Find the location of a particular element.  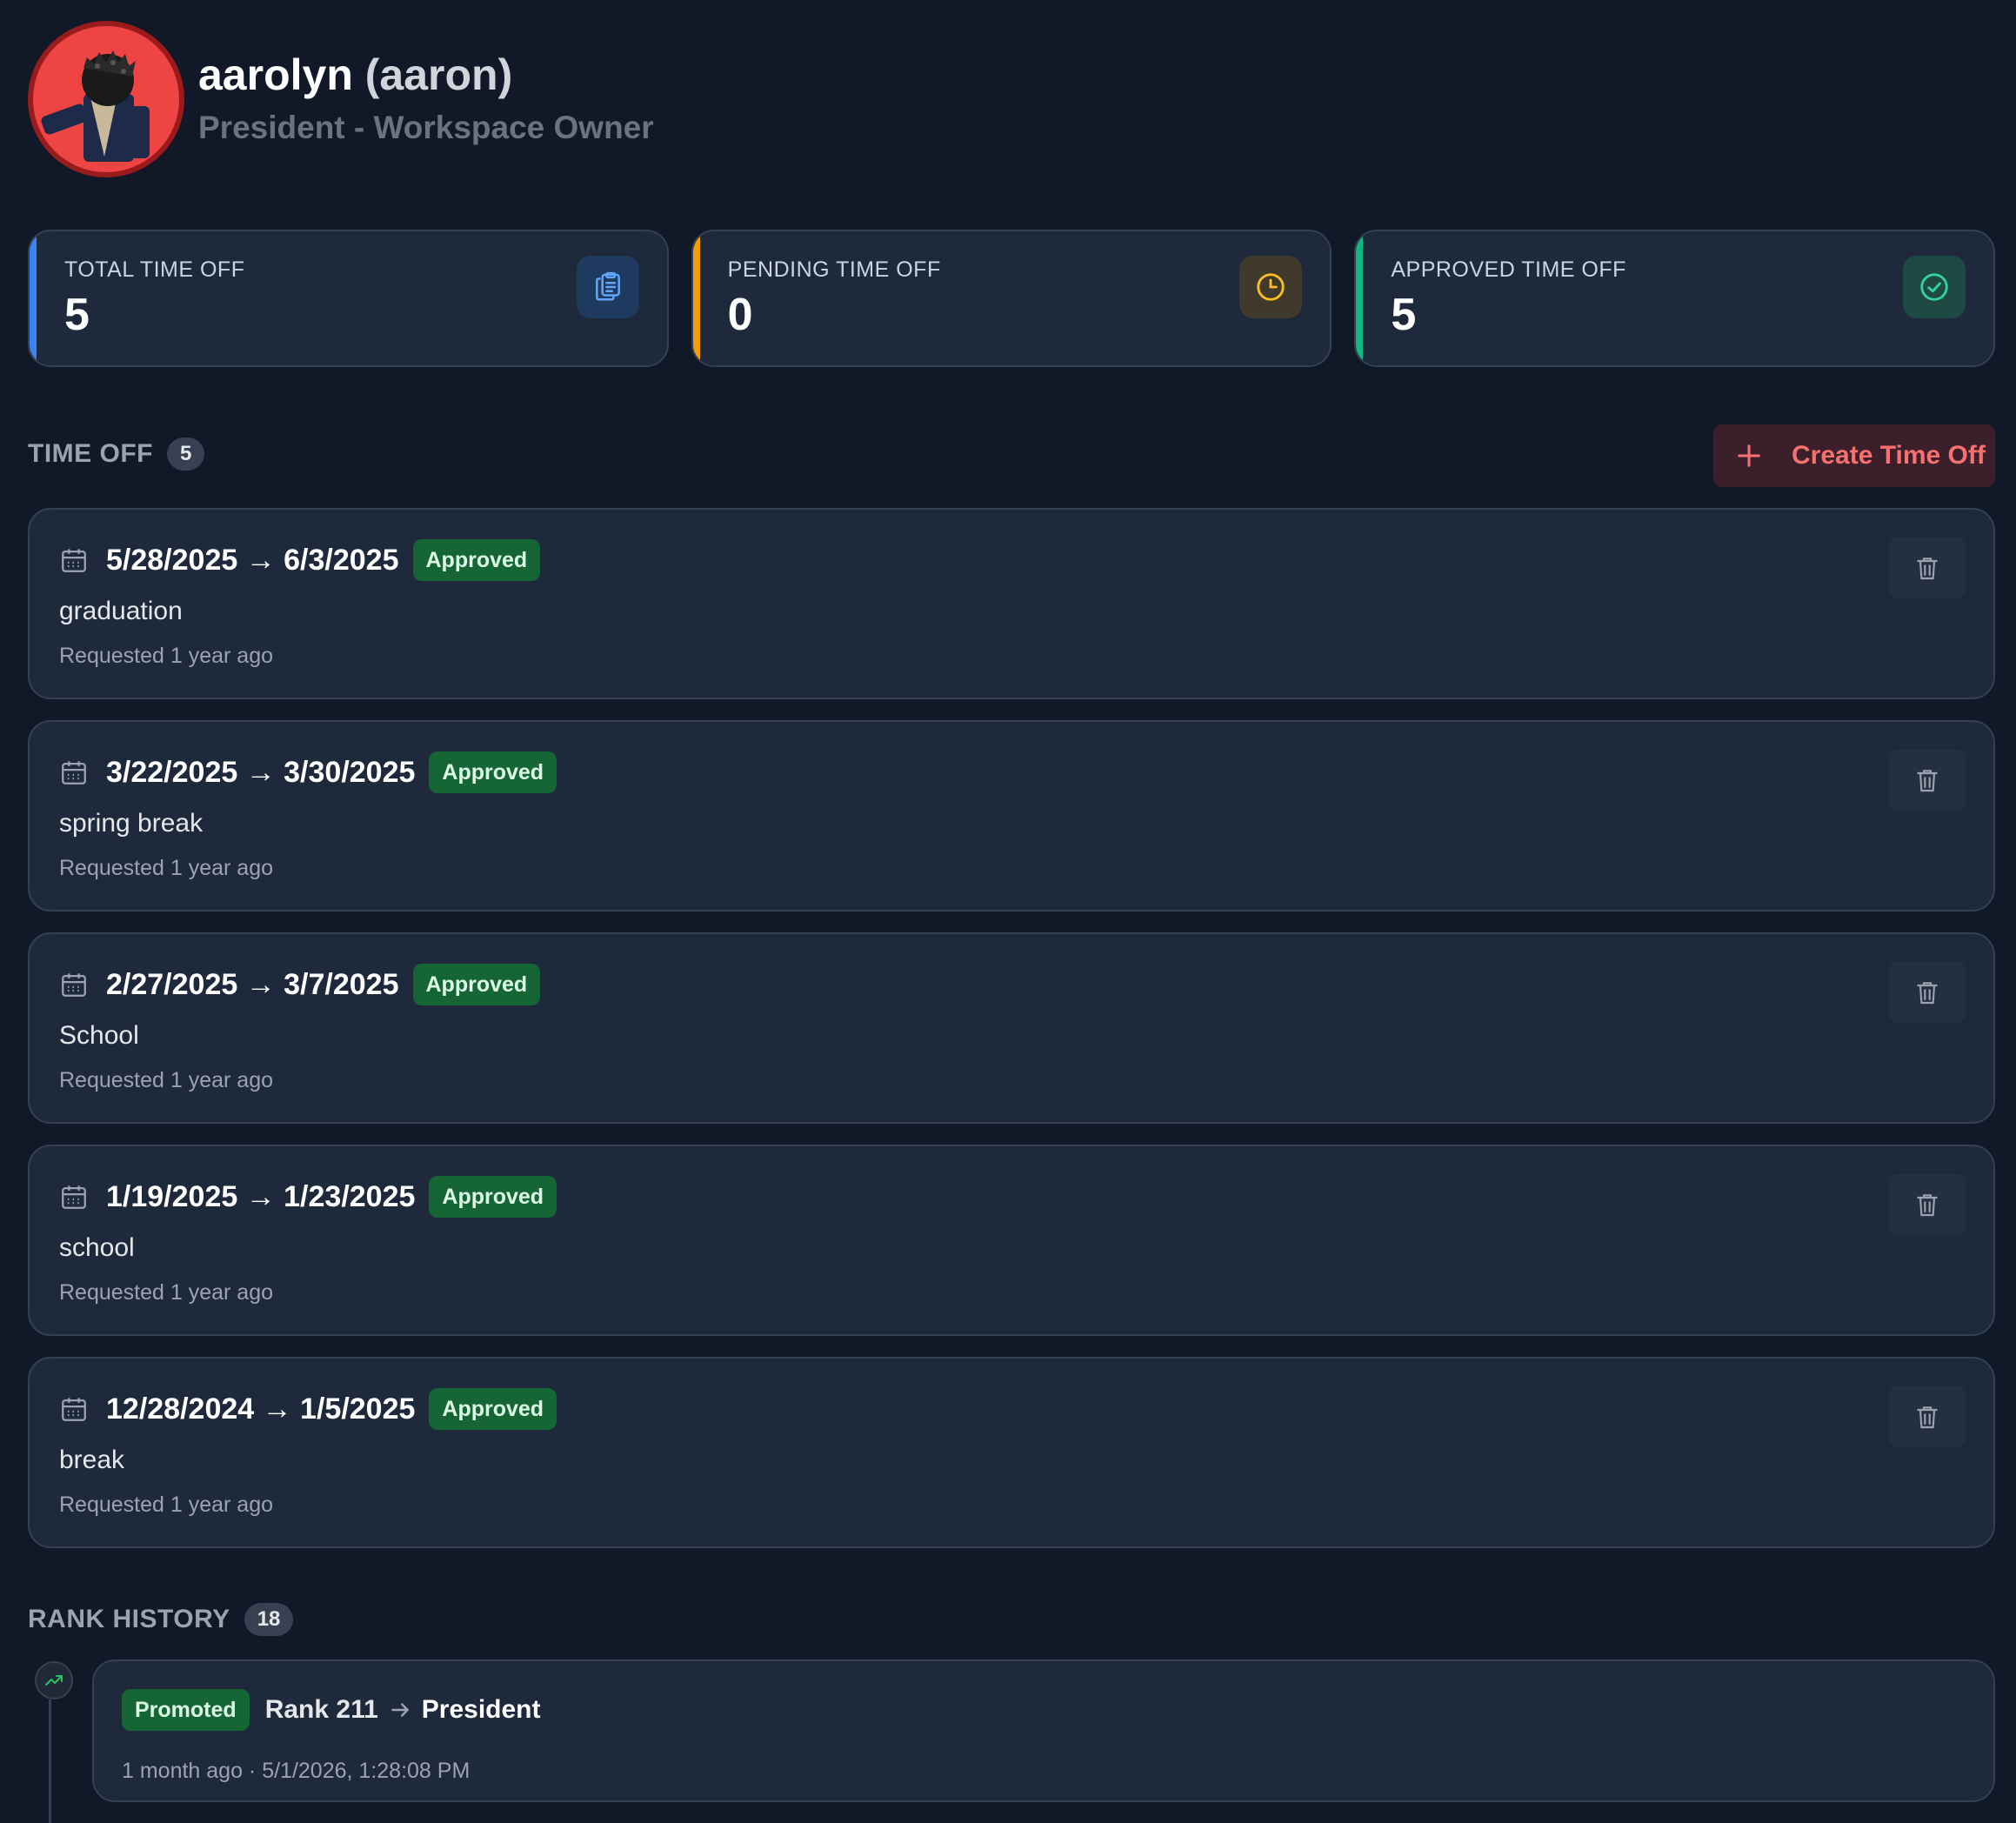

promoted-badge: Promoted is located at coordinates (186, 1710).